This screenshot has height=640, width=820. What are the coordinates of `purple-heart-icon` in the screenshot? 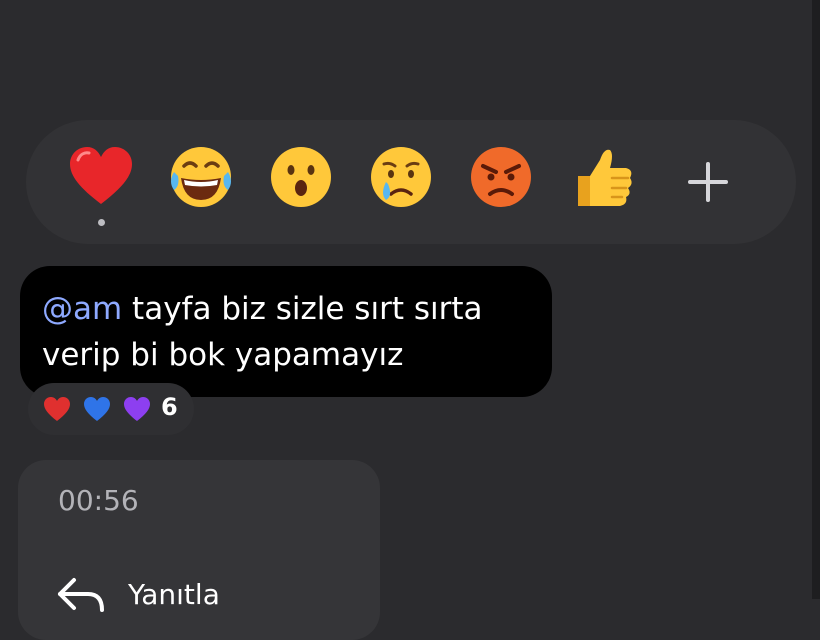 It's located at (137, 409).